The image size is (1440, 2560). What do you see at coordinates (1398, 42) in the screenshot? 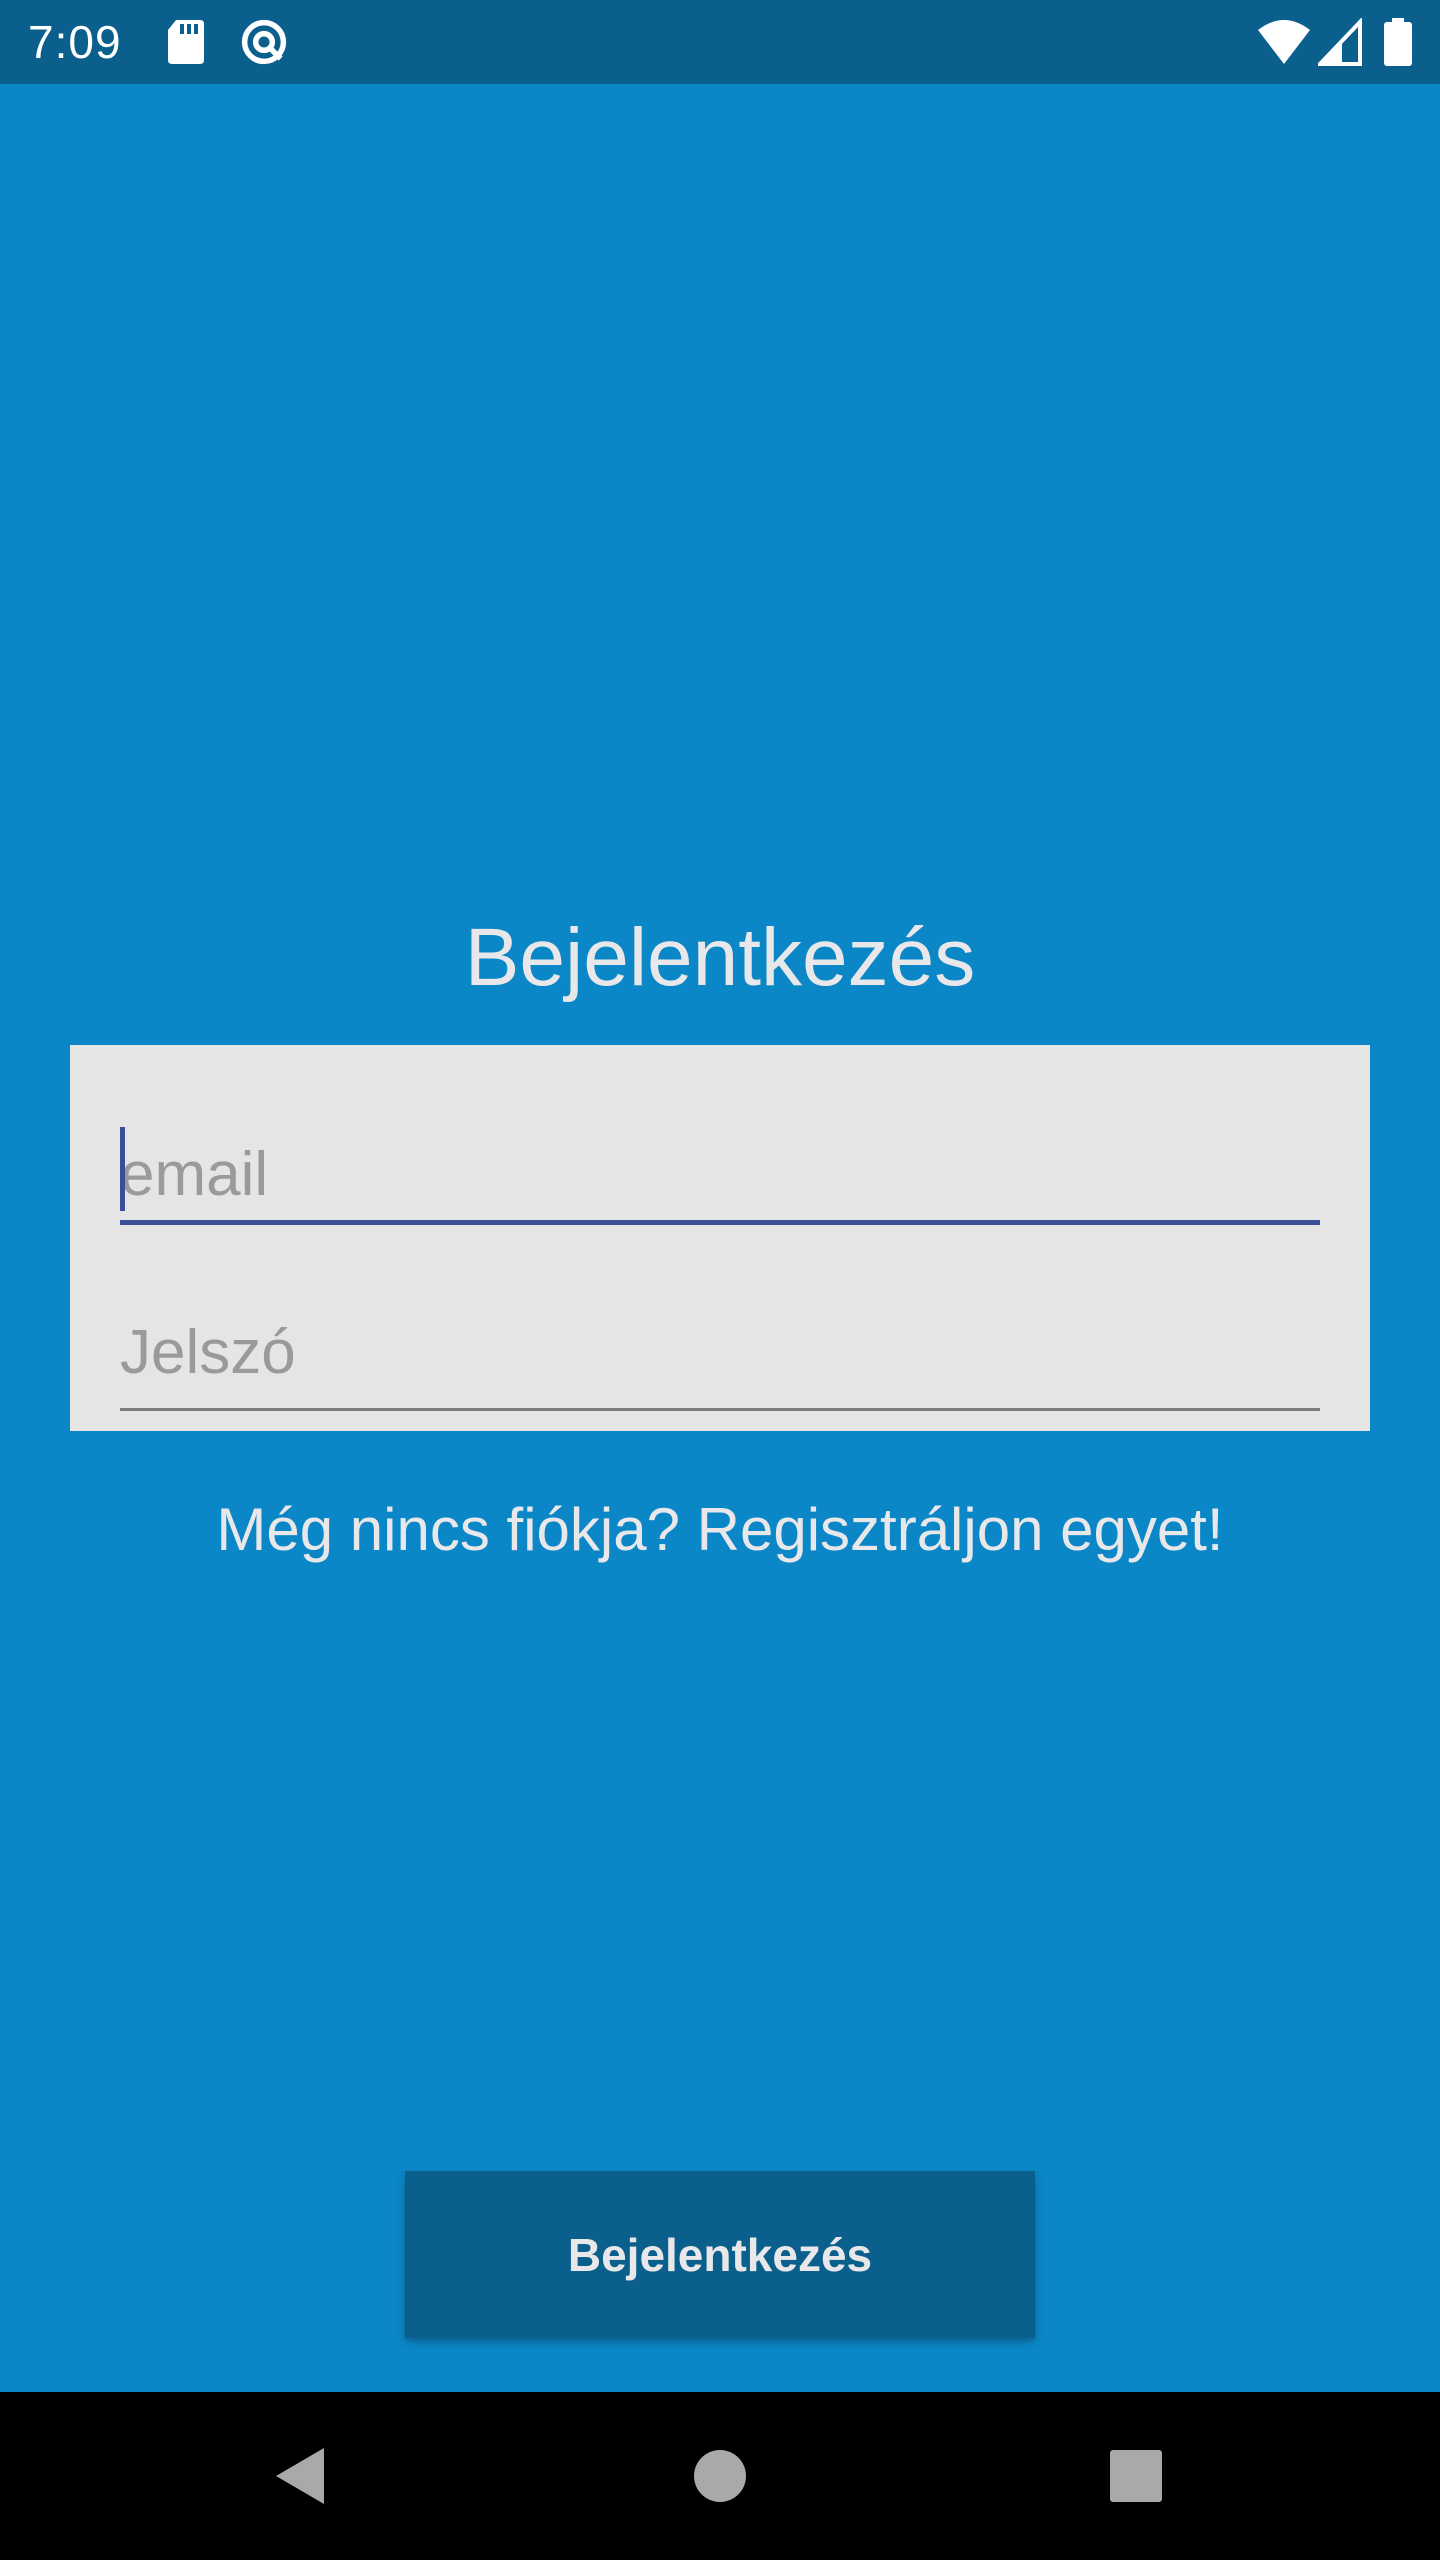
I see `battery-icon` at bounding box center [1398, 42].